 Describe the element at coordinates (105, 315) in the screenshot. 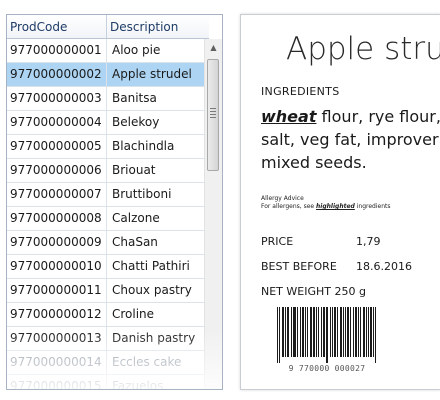

I see `table-row: 977000000012 Croline` at that location.